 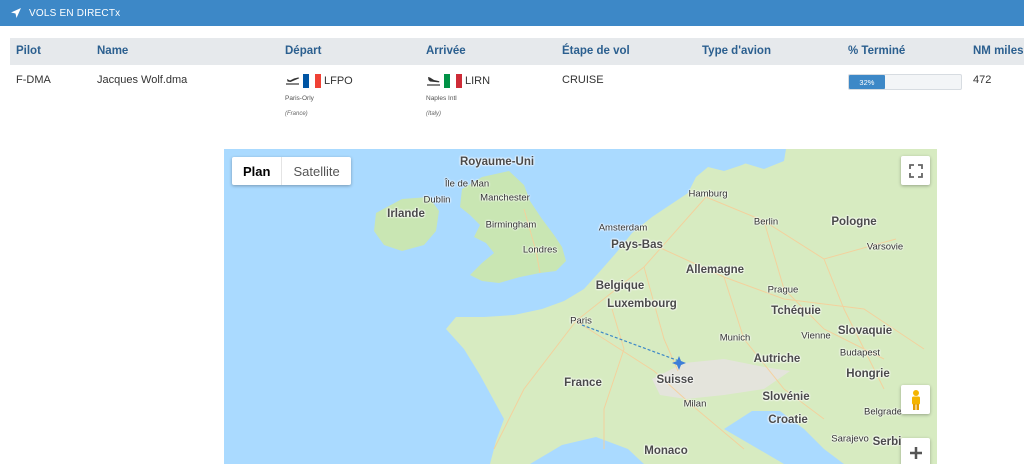 I want to click on departure-code: LFPO, so click(x=338, y=81).